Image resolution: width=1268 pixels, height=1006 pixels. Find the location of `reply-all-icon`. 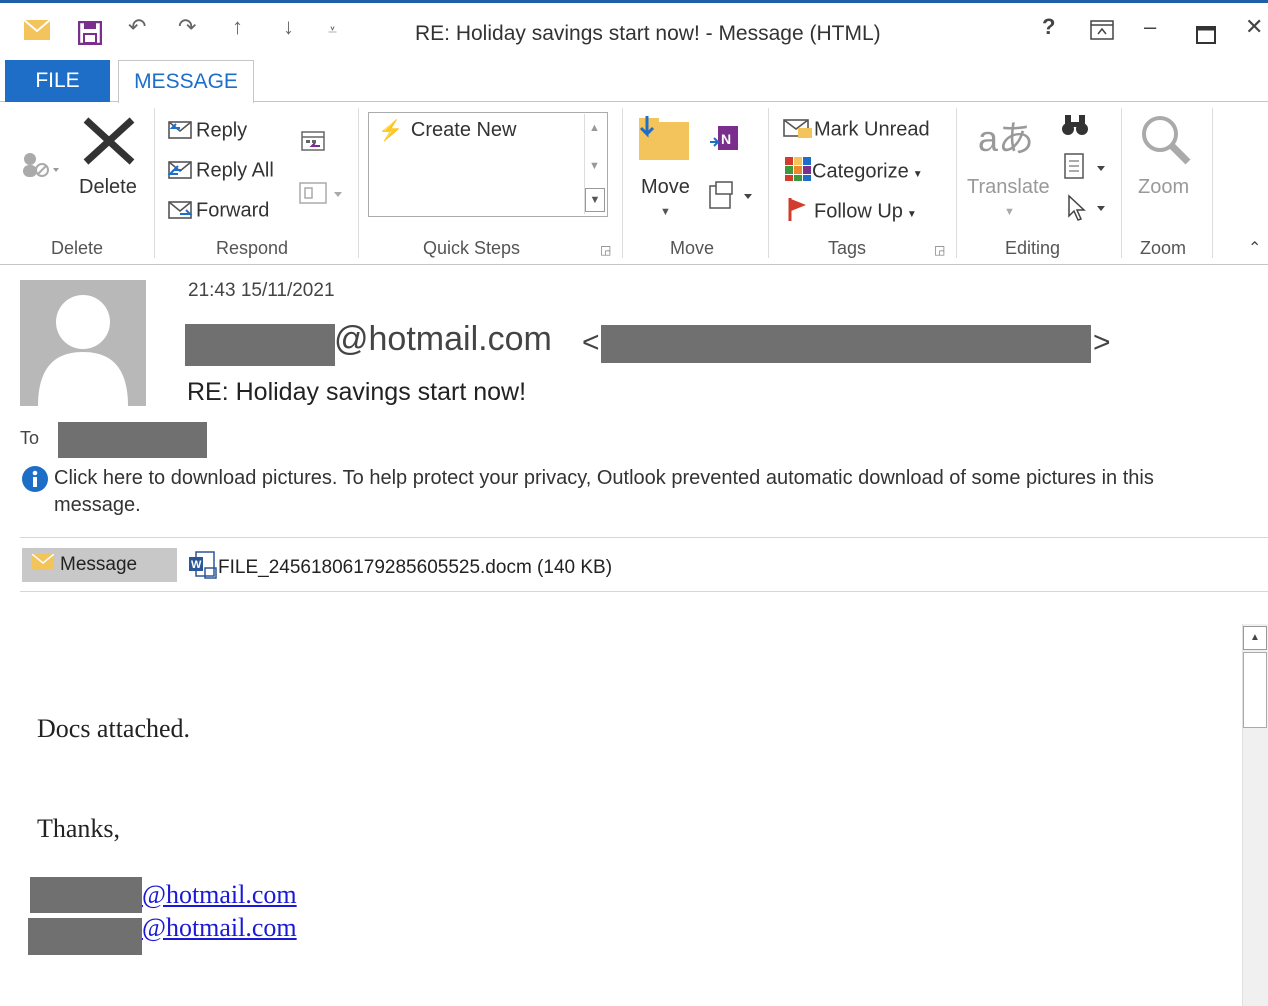

reply-all-icon is located at coordinates (181, 171).